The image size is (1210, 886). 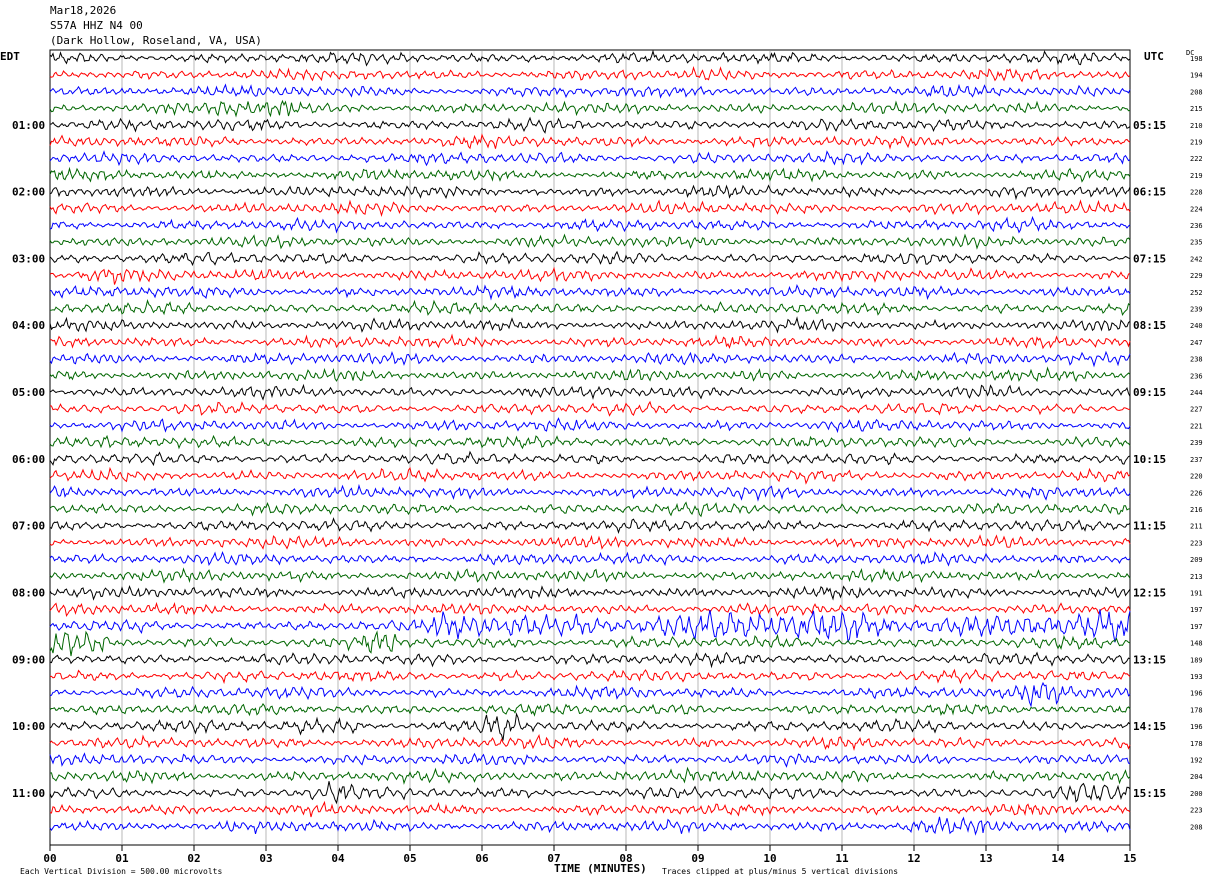 What do you see at coordinates (28, 325) in the screenshot?
I see `edt-time-label: 04:00` at bounding box center [28, 325].